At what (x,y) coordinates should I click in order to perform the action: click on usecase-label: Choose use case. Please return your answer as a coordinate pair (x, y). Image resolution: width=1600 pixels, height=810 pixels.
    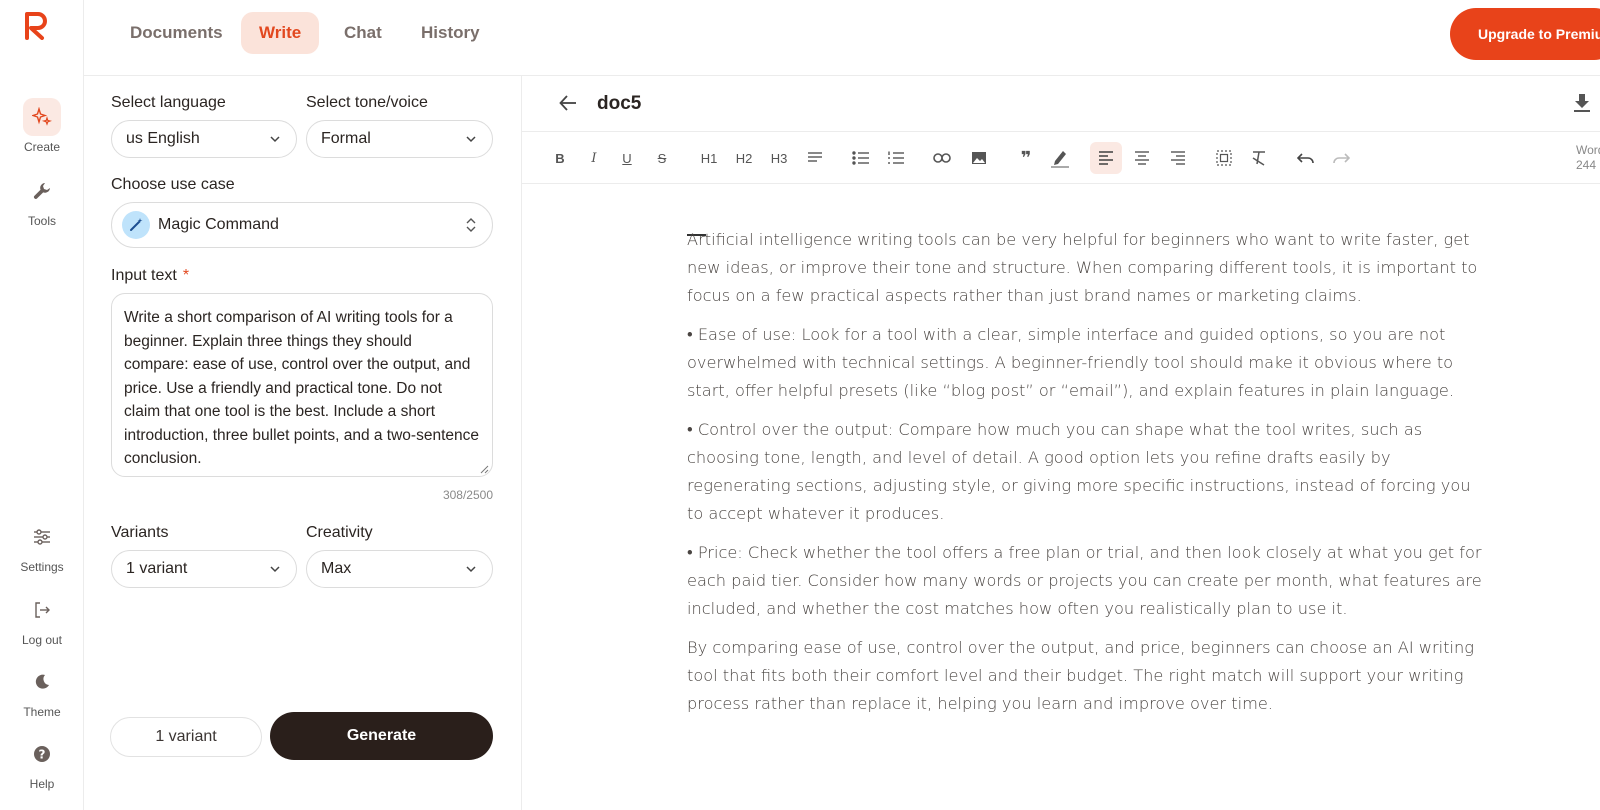
    Looking at the image, I should click on (173, 184).